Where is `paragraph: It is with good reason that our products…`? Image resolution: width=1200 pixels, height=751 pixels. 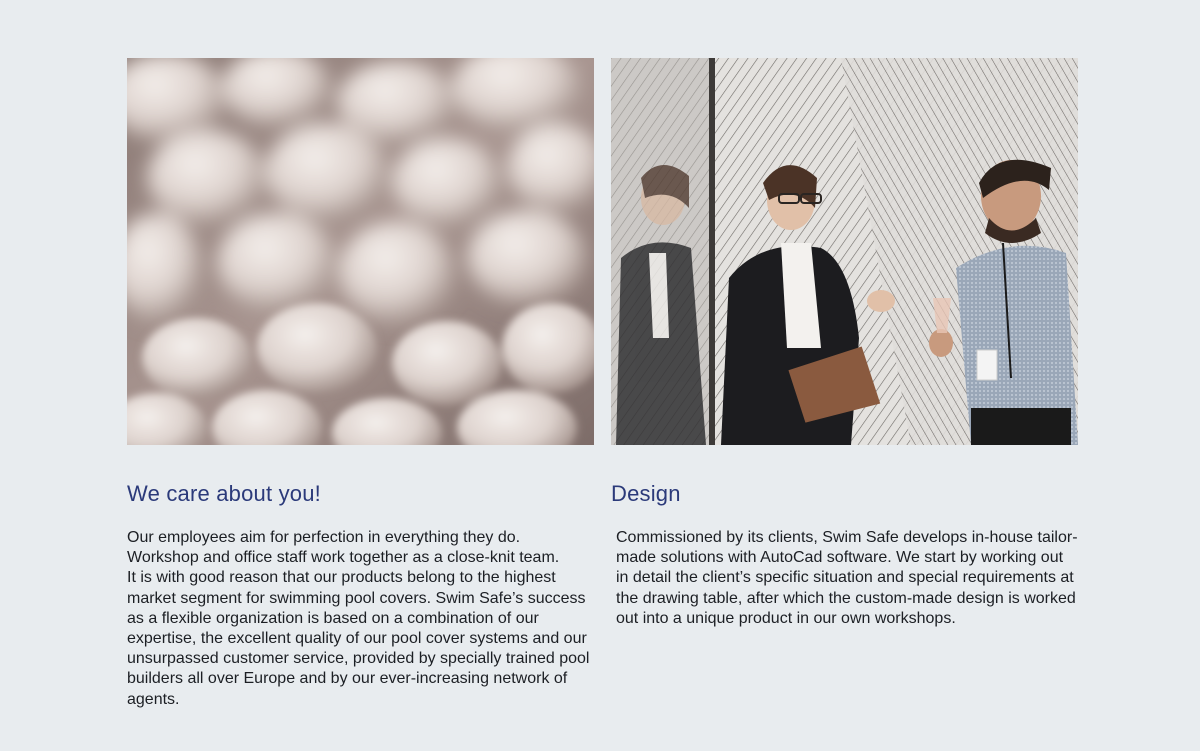
paragraph: It is with good reason that our products… is located at coordinates (358, 638).